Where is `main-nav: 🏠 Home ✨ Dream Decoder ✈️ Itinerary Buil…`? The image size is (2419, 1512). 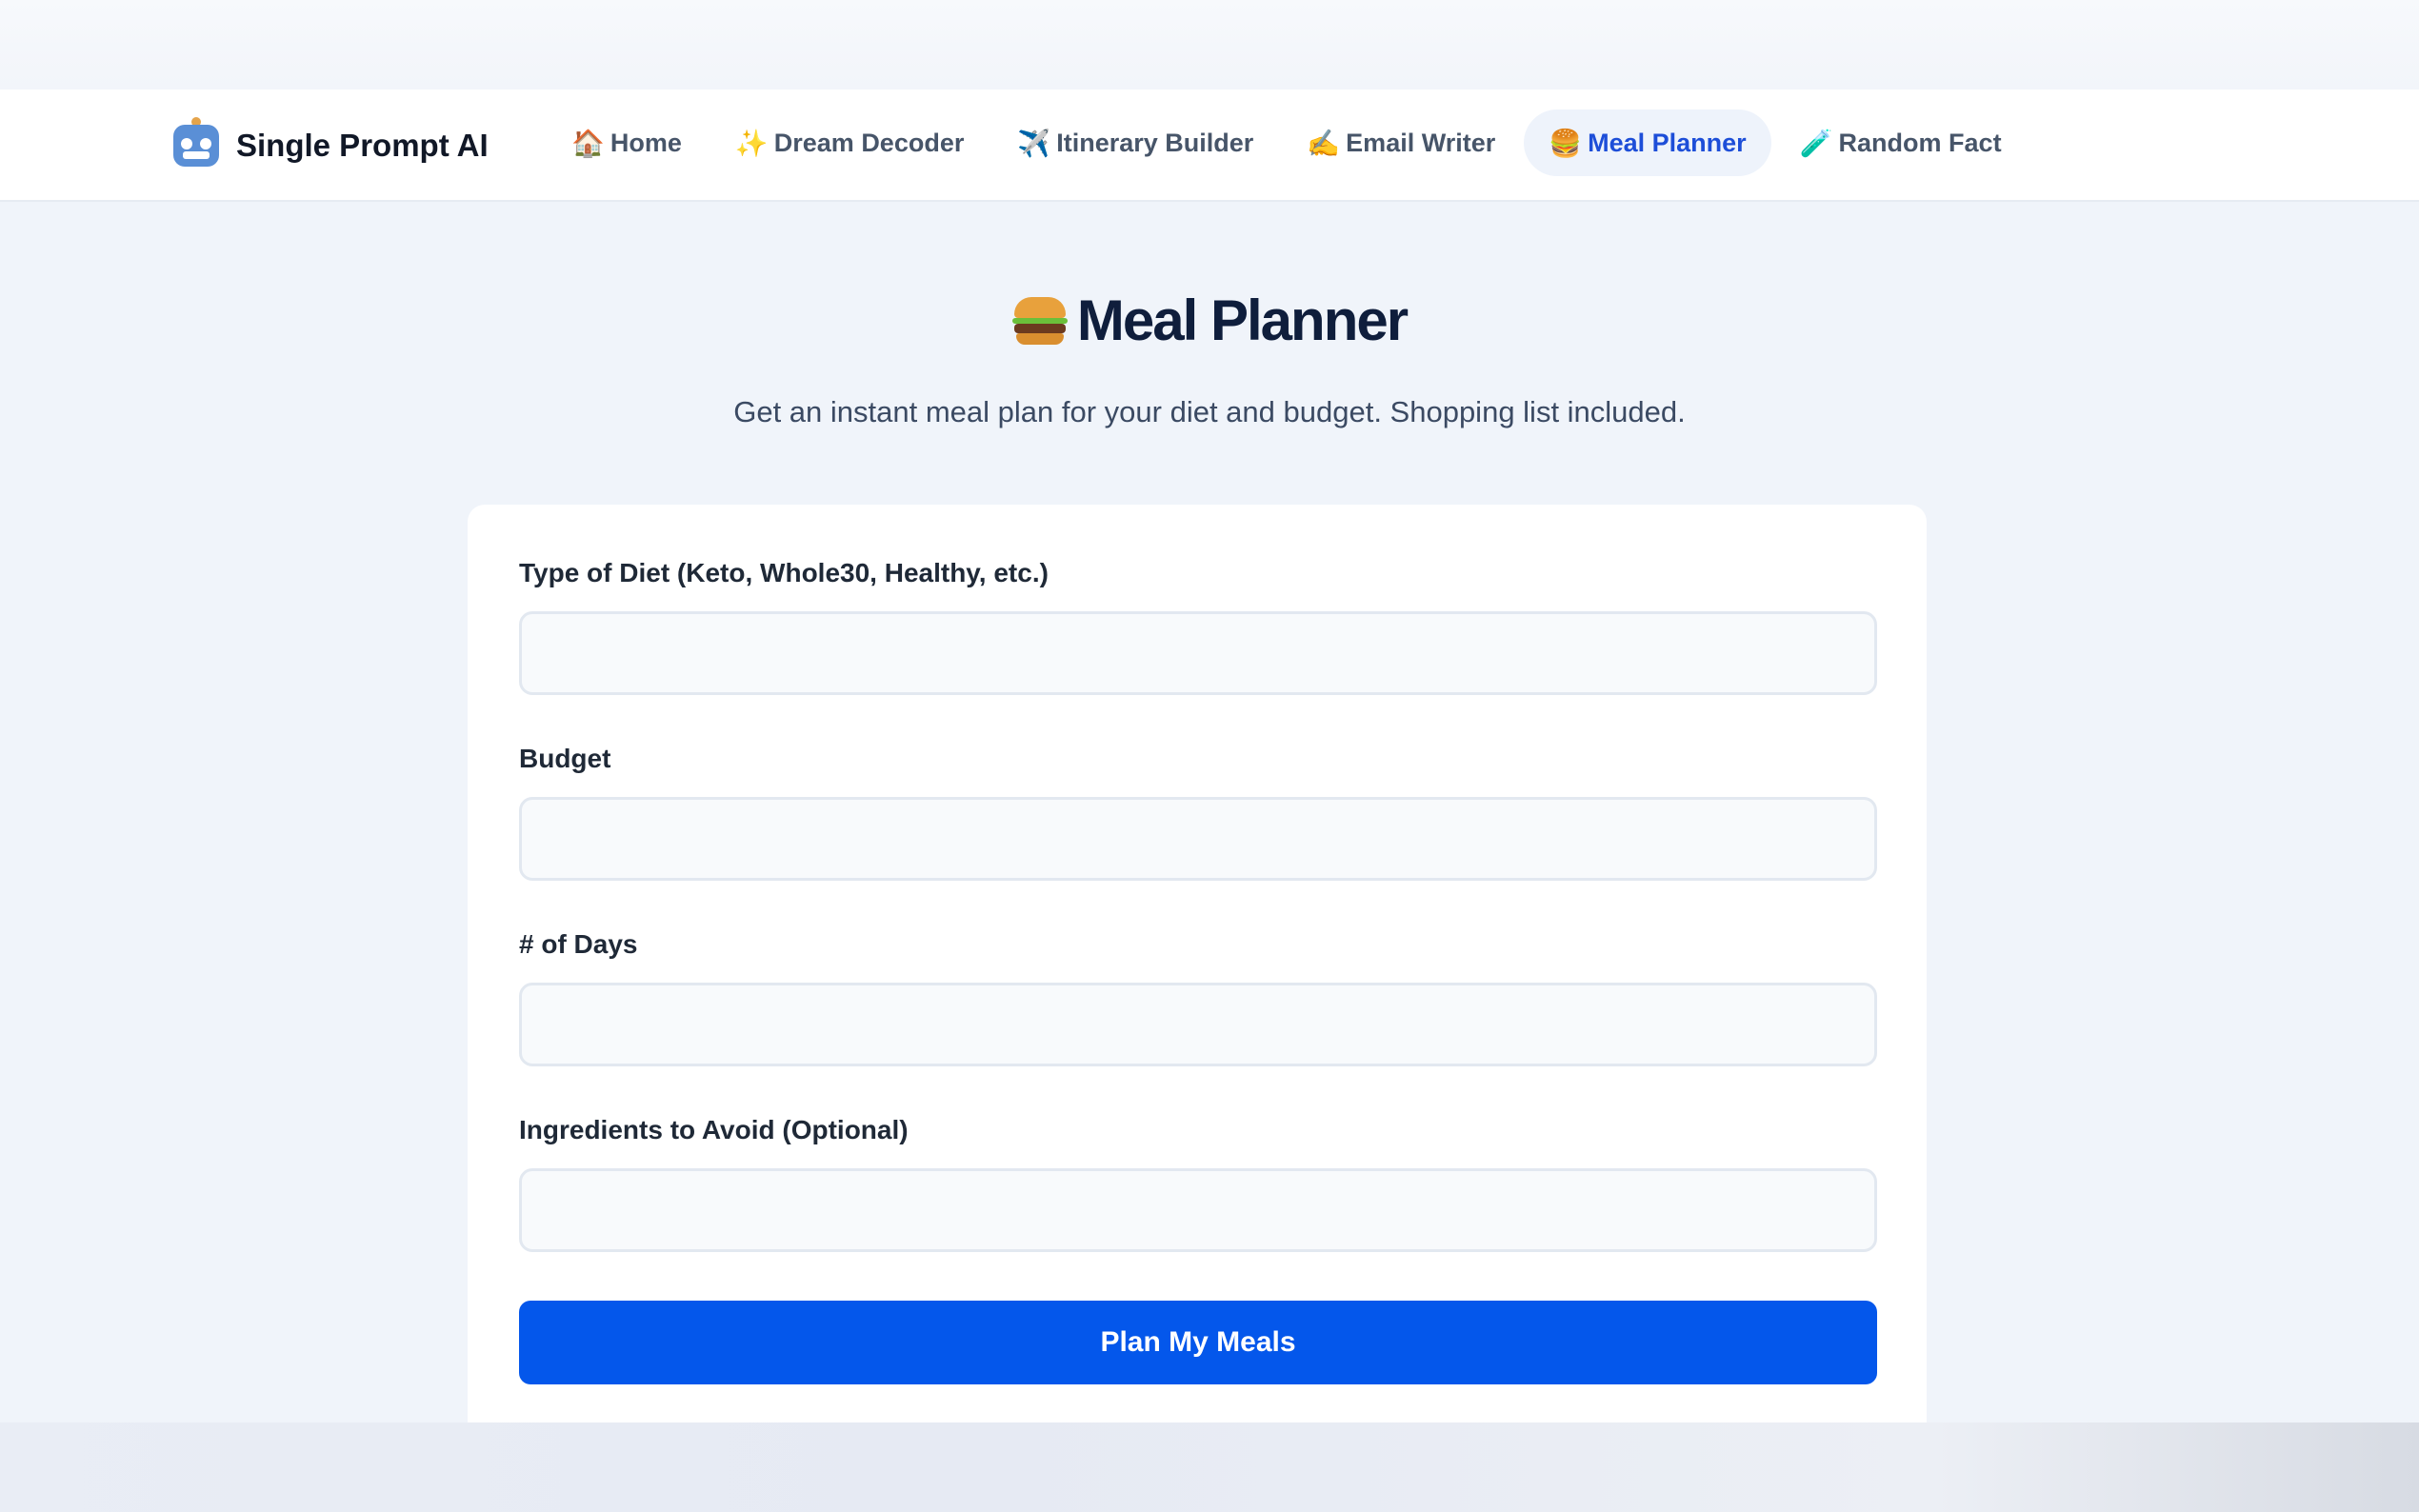
main-nav: 🏠 Home ✨ Dream Decoder ✈️ Itinerary Buil… is located at coordinates (1287, 143).